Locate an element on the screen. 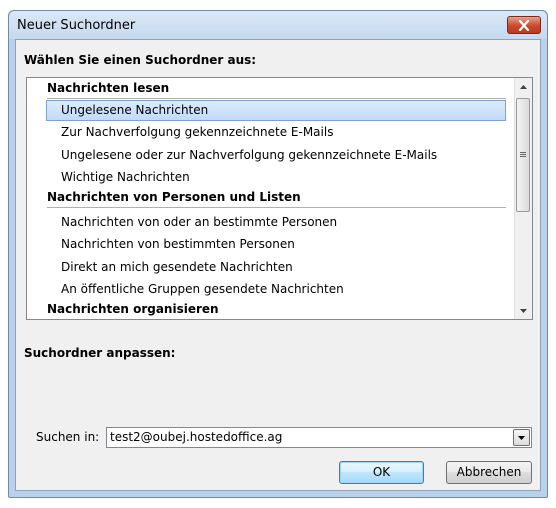 This screenshot has height=508, width=556. search-in-dropdown: test2@oubej.hostedoffice.ag is located at coordinates (319, 437).